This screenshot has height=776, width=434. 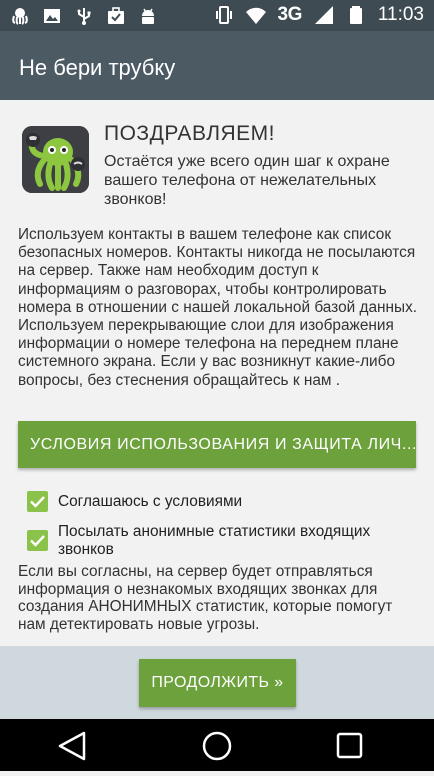 I want to click on system-icons: 3G 11:03, so click(x=319, y=15).